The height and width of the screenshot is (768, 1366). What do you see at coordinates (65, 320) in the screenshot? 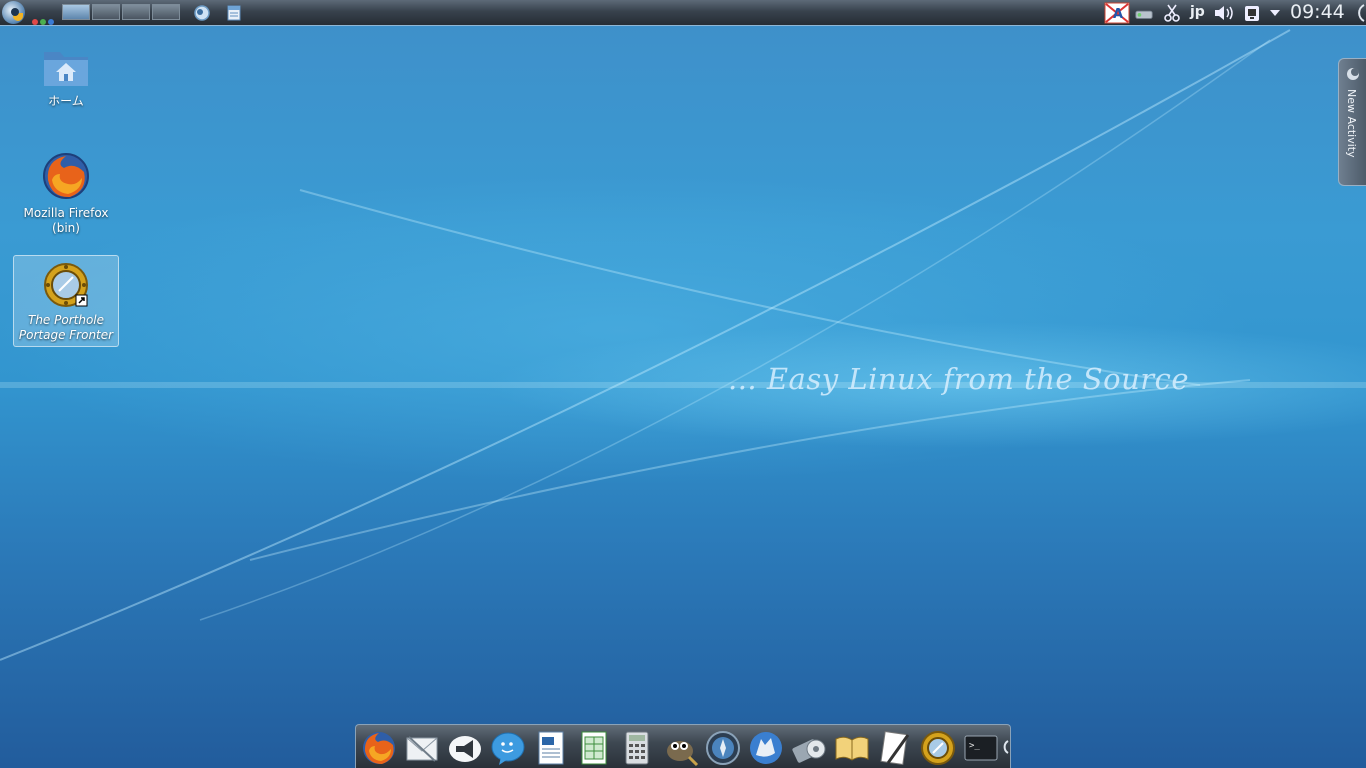
I see `desktop-icon-label: The Porthole` at bounding box center [65, 320].